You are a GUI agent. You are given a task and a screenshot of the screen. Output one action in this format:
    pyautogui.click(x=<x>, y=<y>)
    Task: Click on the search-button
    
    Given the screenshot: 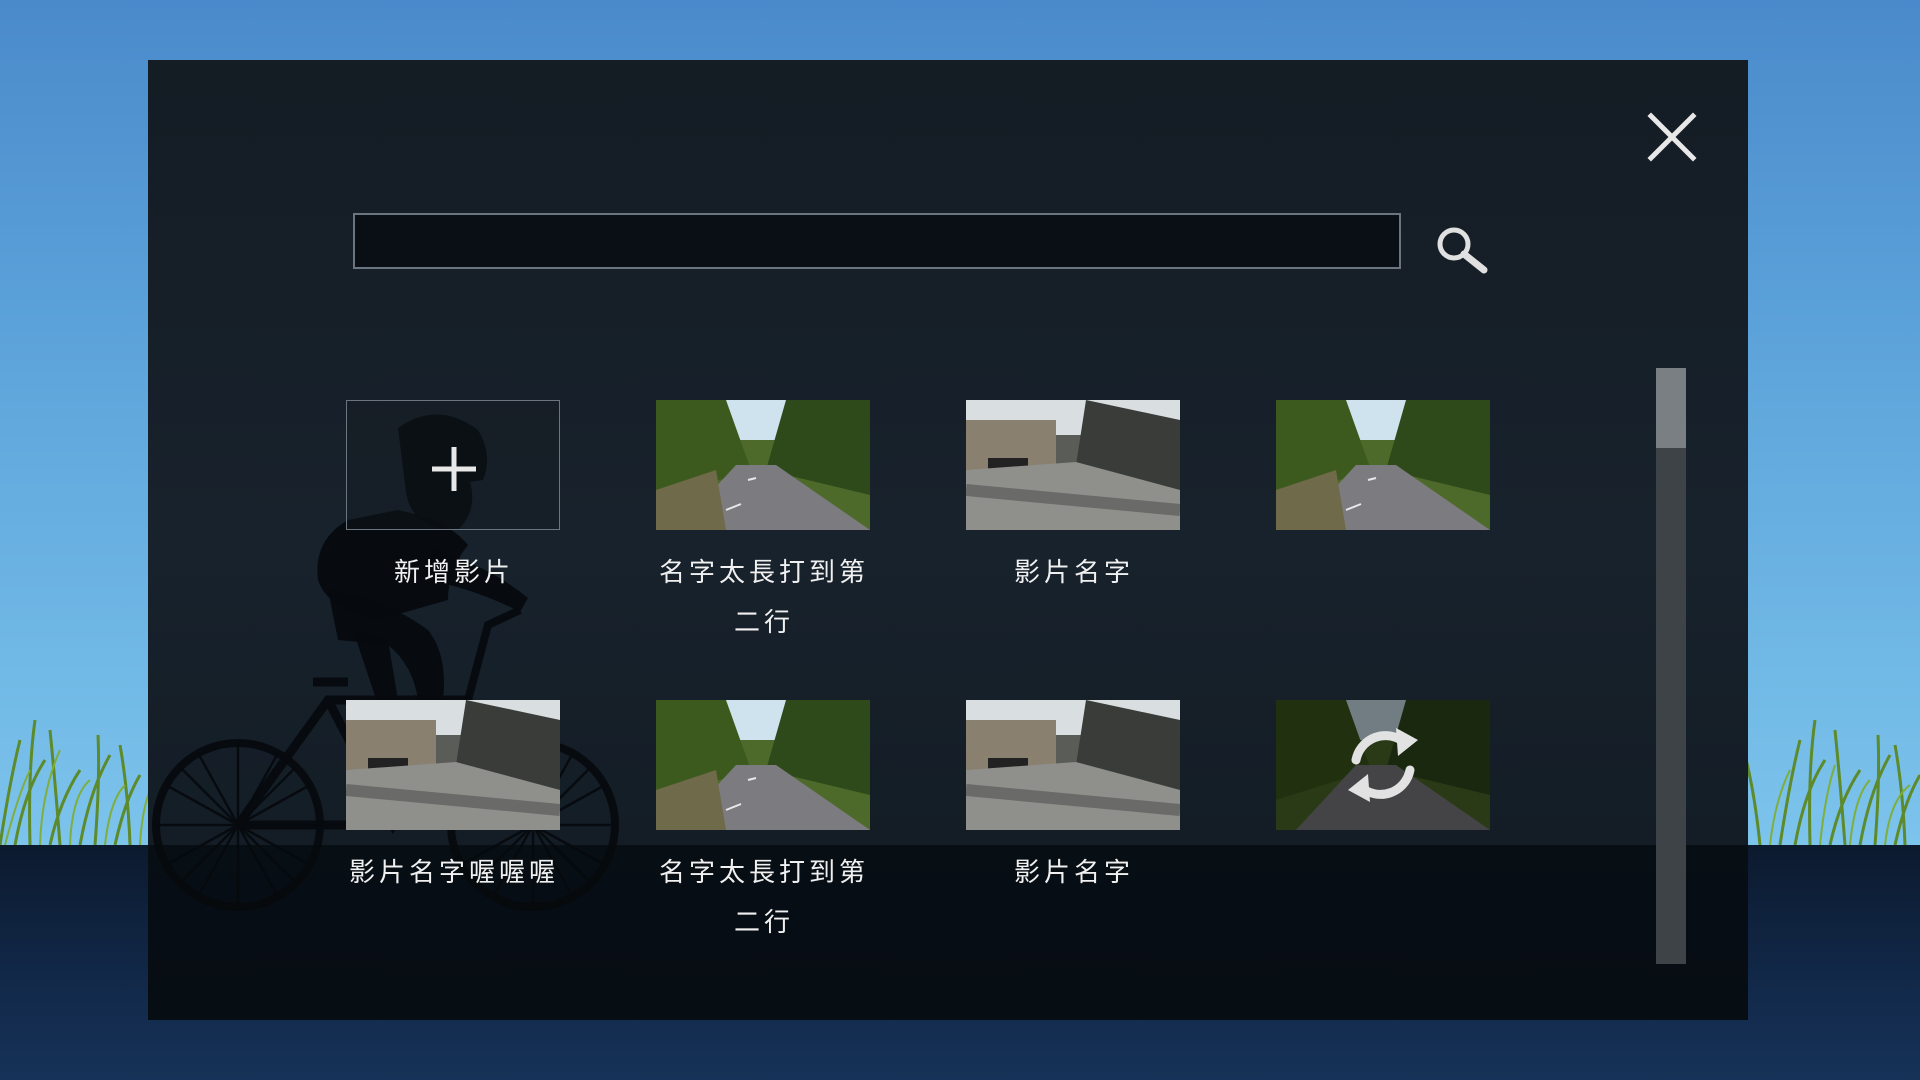 What is the action you would take?
    pyautogui.click(x=1462, y=249)
    